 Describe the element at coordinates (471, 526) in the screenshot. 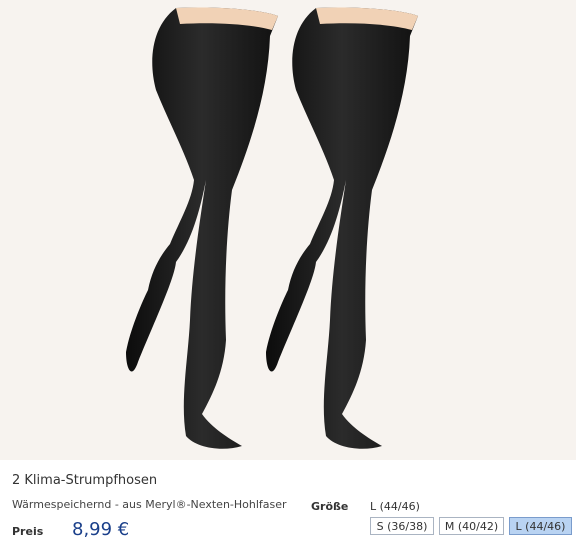

I see `size-option-m: M (40/42)` at that location.